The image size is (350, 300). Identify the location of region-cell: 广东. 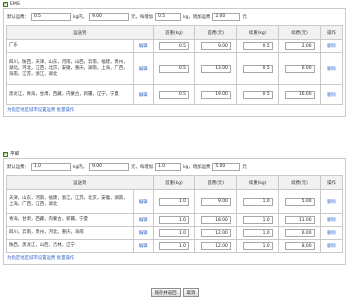
(70, 46).